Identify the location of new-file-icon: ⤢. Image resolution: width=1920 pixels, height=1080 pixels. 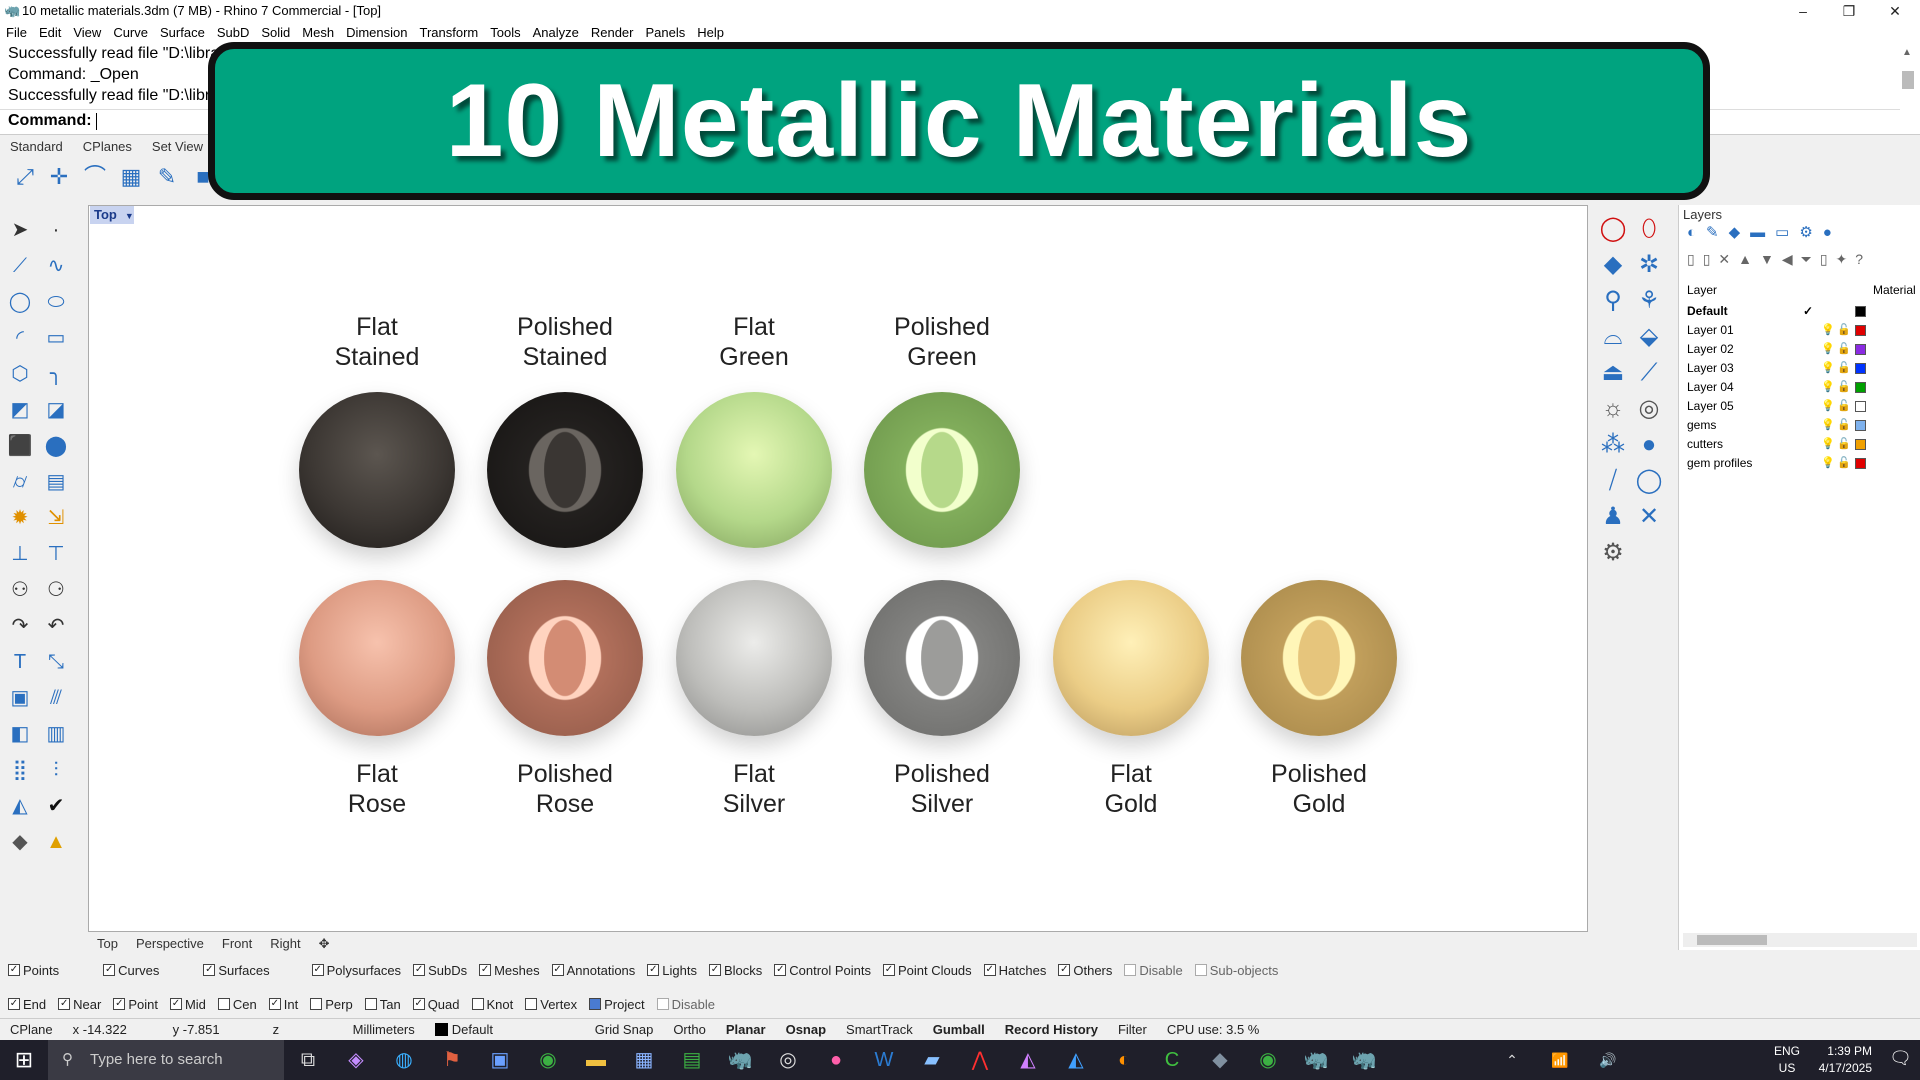
(25, 177).